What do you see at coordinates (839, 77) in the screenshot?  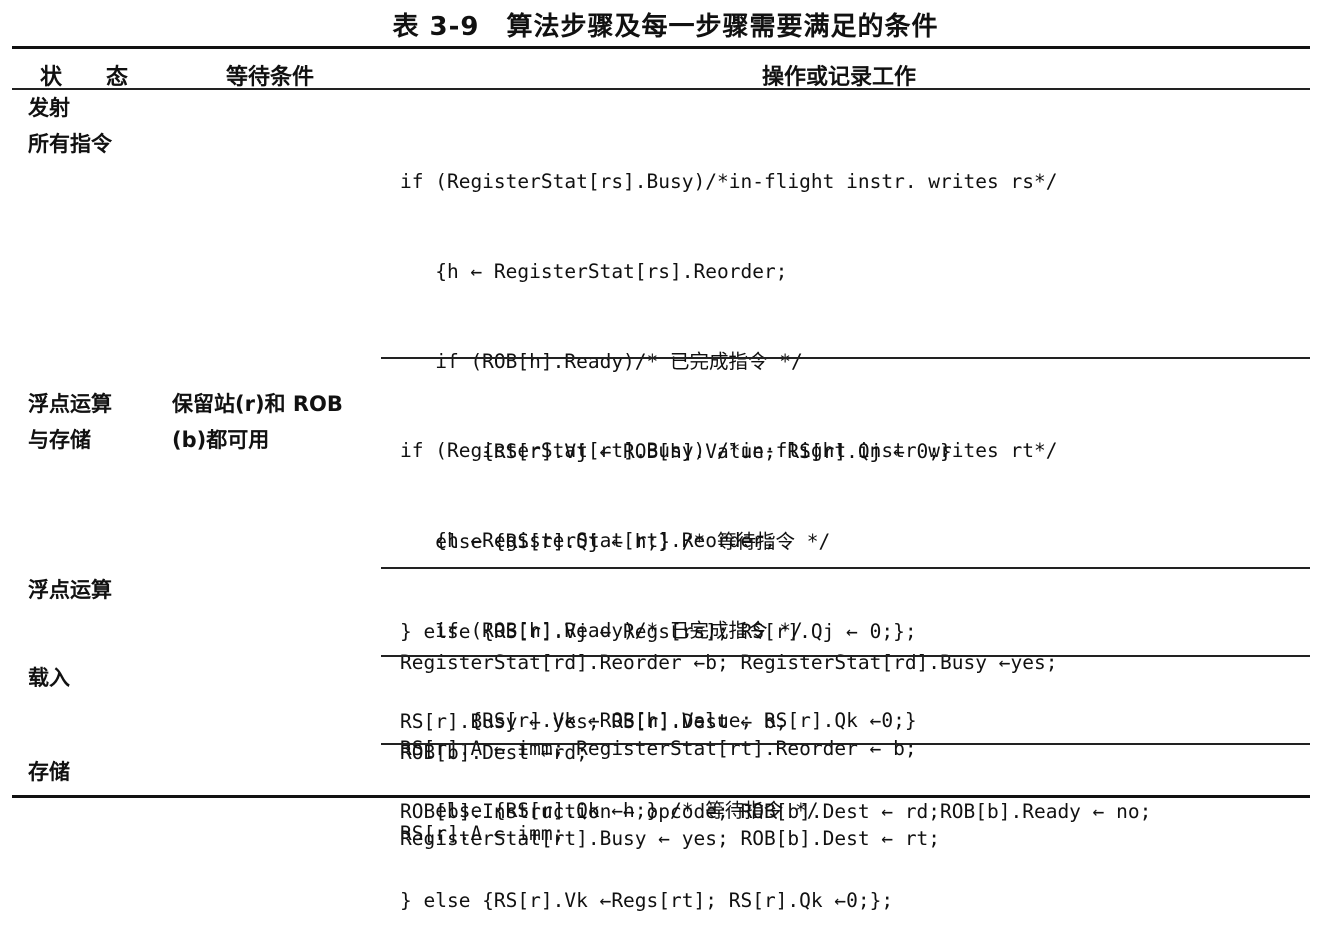 I see `column-header-action: 操作或记录工作` at bounding box center [839, 77].